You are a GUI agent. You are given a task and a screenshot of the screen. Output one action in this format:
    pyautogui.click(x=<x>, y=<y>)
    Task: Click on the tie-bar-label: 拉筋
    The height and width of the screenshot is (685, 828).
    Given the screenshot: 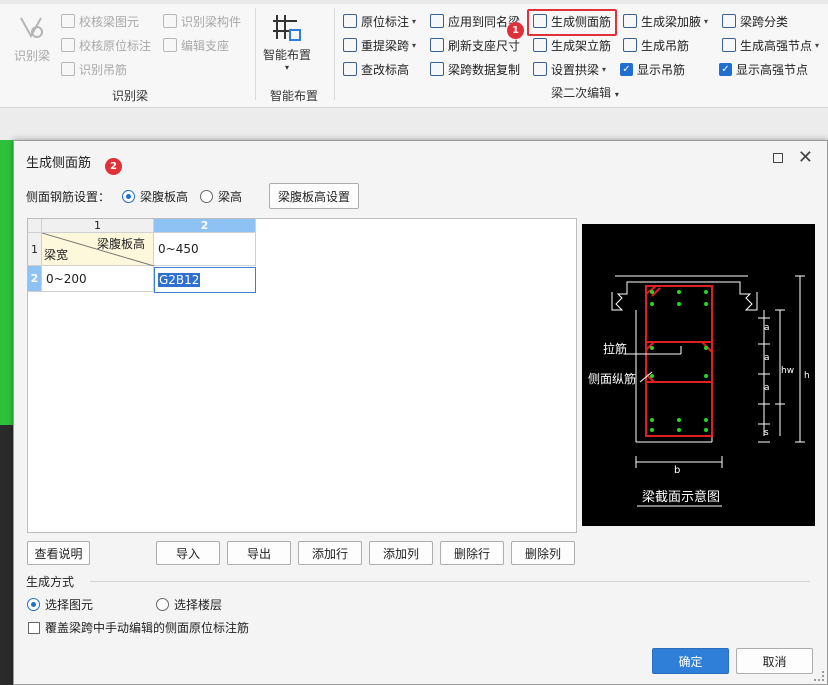 What is the action you would take?
    pyautogui.click(x=615, y=349)
    